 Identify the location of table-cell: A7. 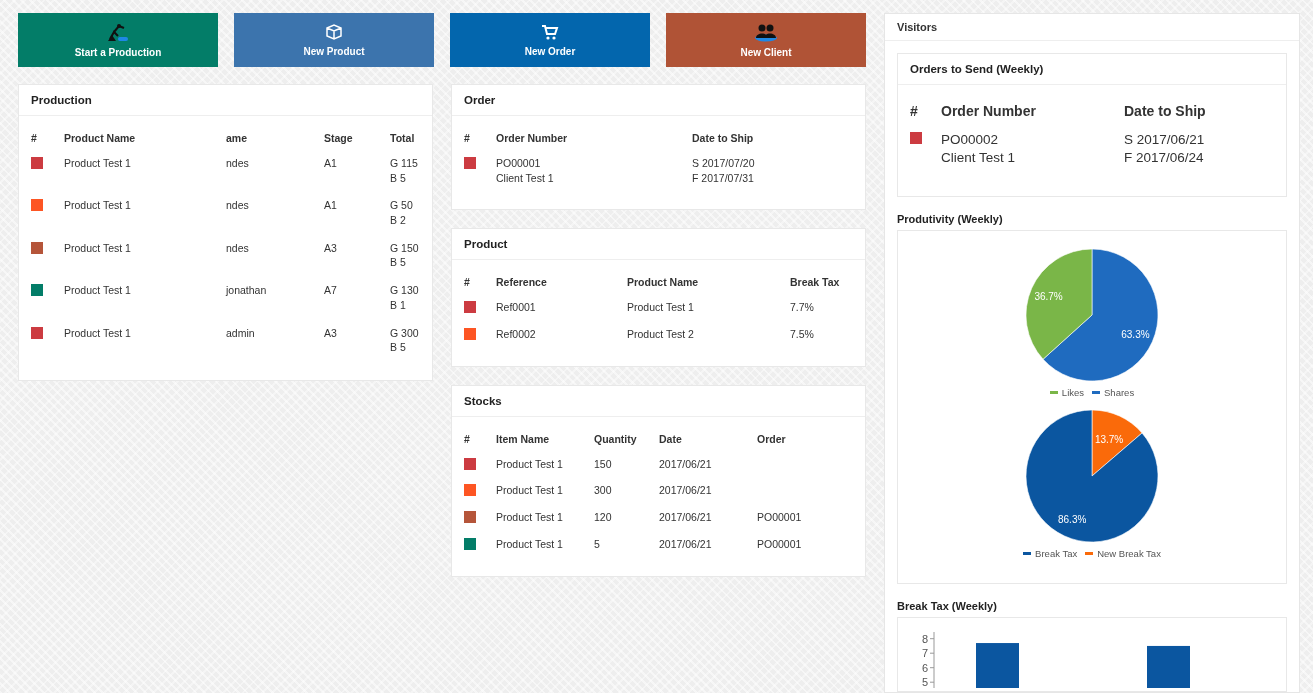
(330, 290).